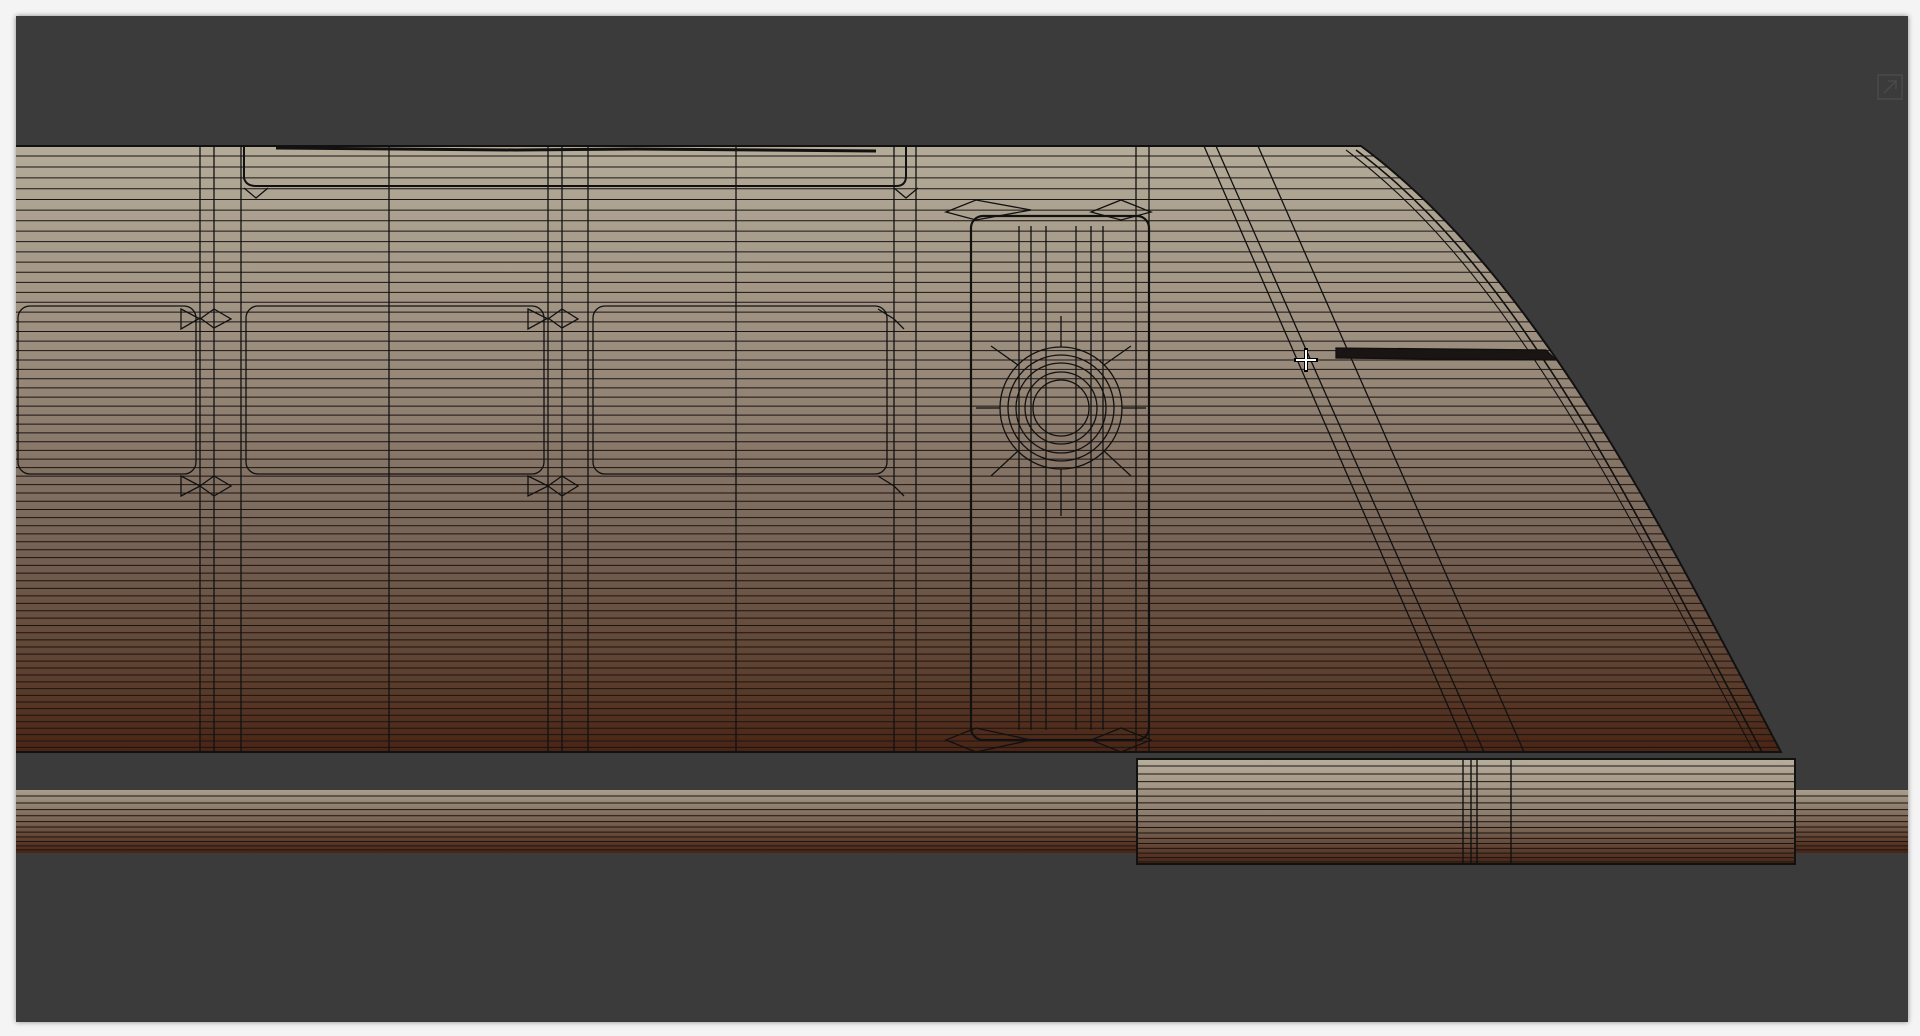 Image resolution: width=1920 pixels, height=1036 pixels. I want to click on maximize-button, so click(1890, 87).